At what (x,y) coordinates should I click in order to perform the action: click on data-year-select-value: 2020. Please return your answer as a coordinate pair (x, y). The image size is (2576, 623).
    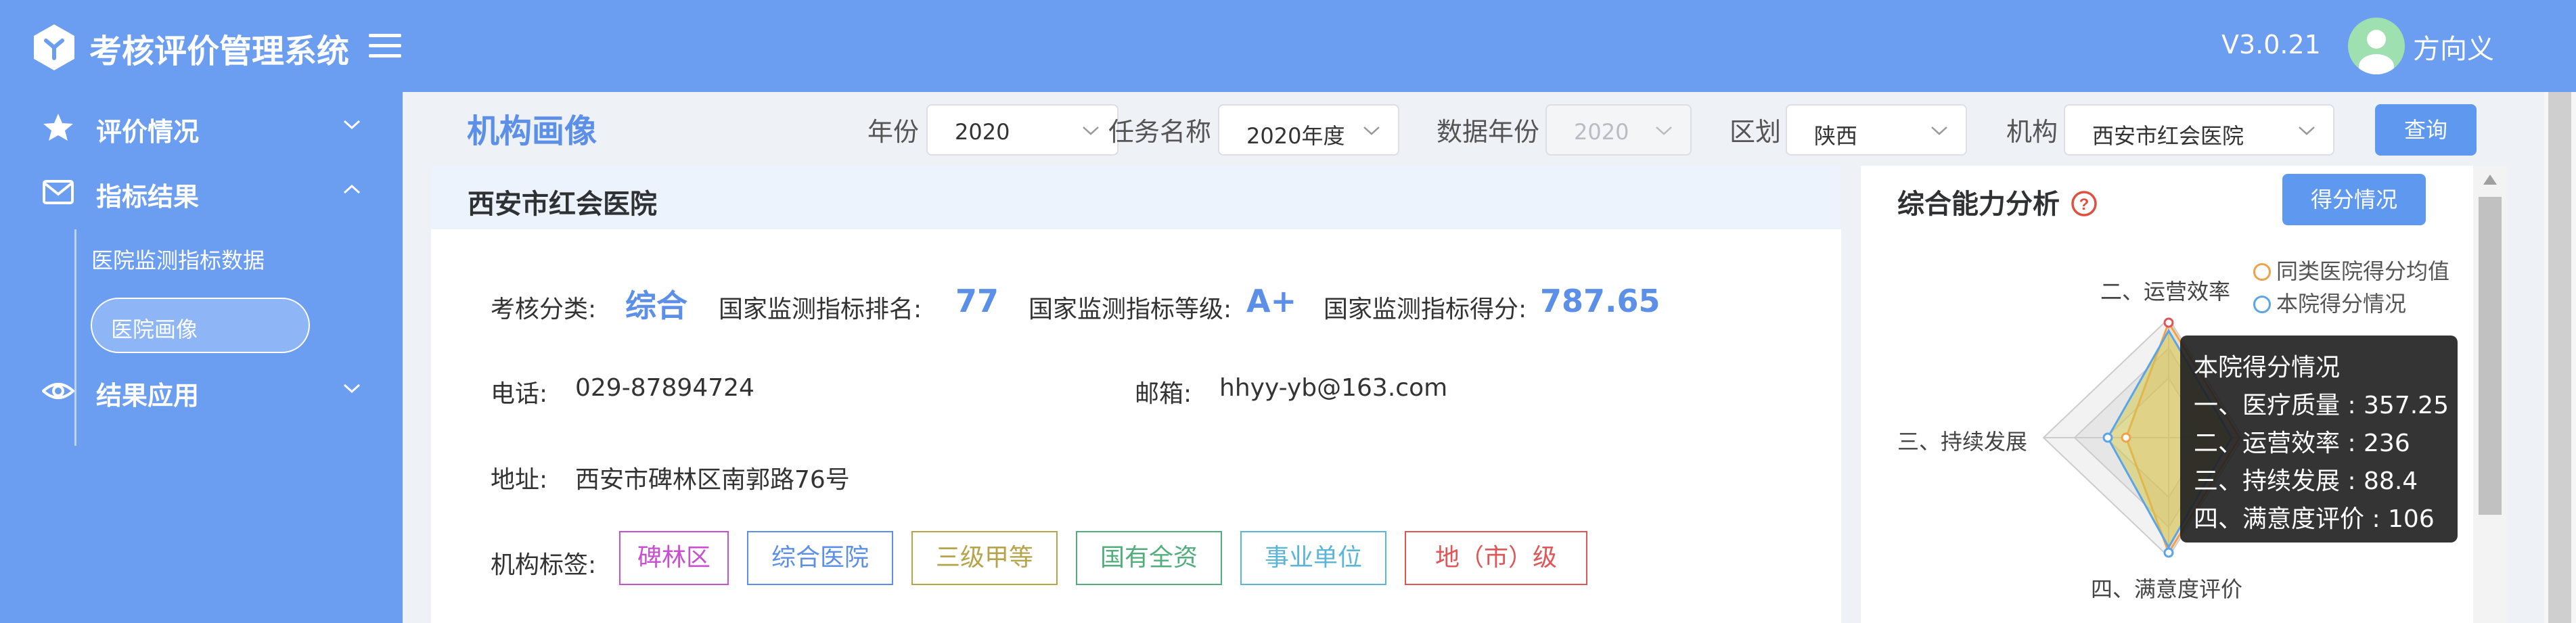
    Looking at the image, I should click on (1601, 132).